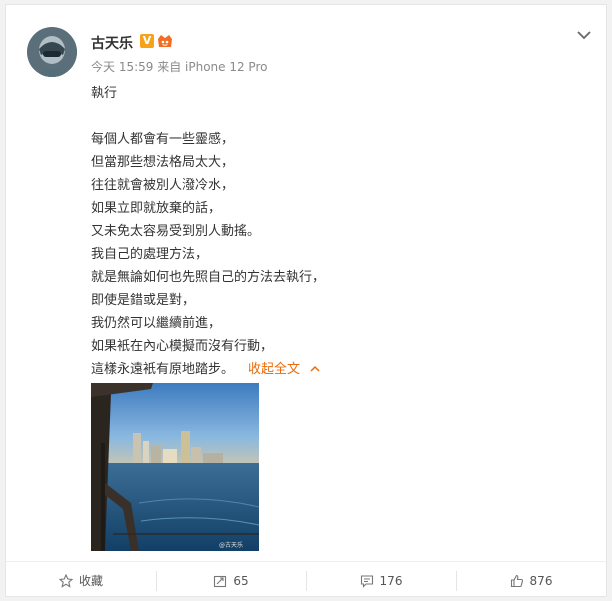 Image resolution: width=612 pixels, height=601 pixels. What do you see at coordinates (315, 369) in the screenshot?
I see `chevron-up-icon` at bounding box center [315, 369].